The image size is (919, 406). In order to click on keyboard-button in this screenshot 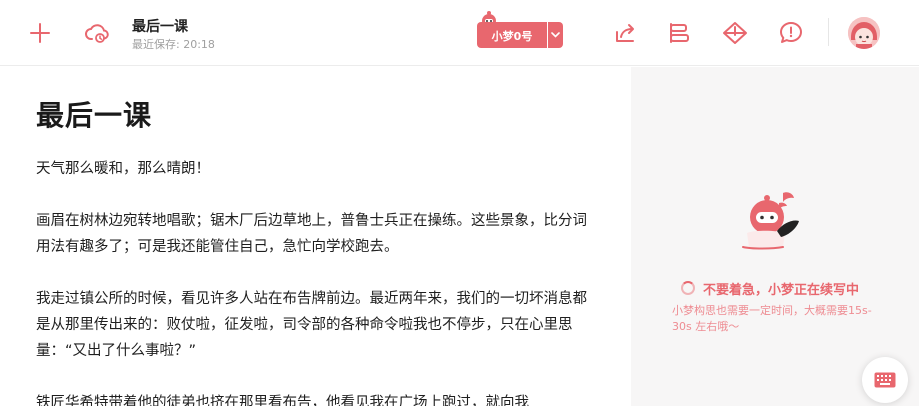, I will do `click(885, 380)`.